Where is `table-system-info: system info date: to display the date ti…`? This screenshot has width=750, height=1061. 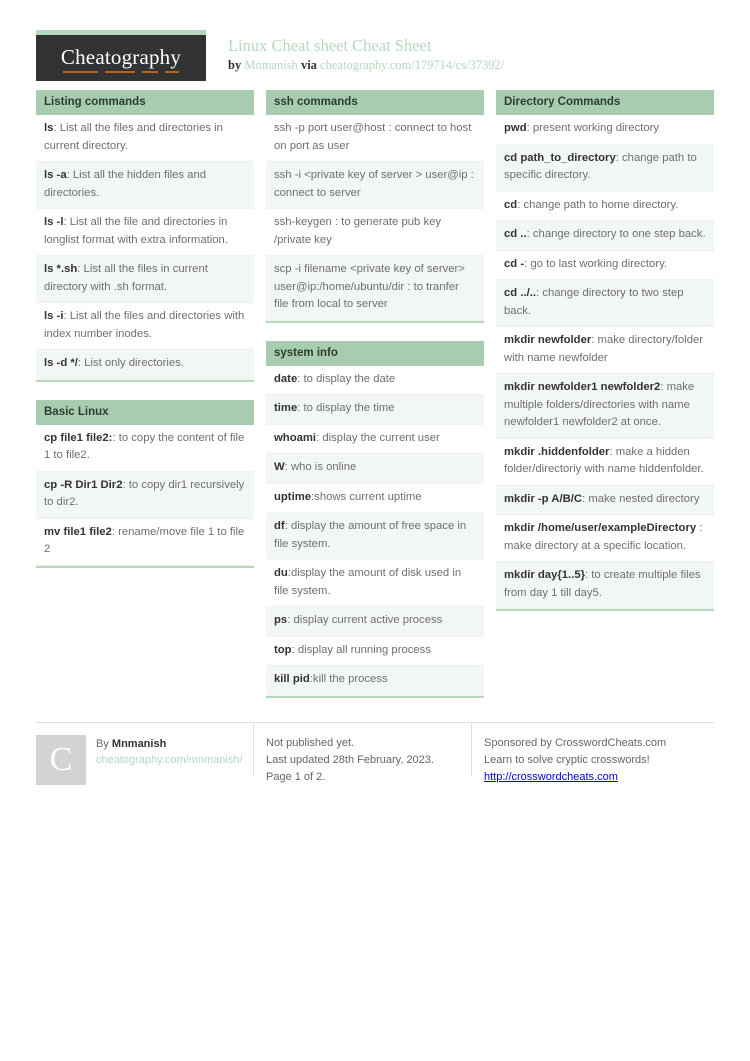
table-system-info: system info date: to display the date ti… is located at coordinates (375, 519).